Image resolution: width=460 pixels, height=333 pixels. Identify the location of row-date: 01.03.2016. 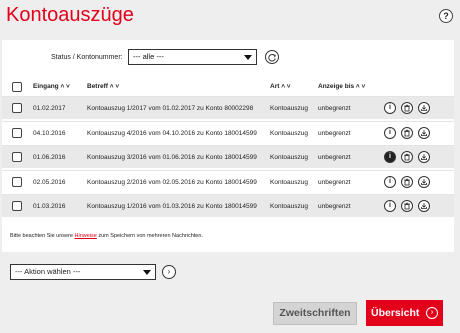
(49, 206).